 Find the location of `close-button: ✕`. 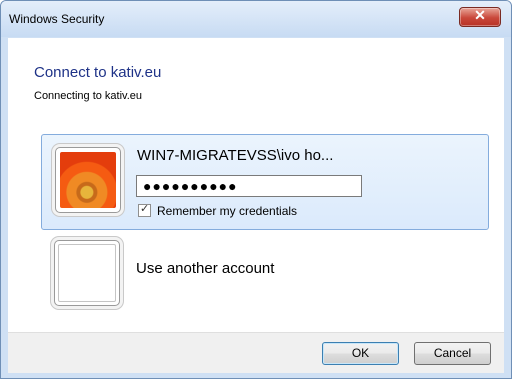

close-button: ✕ is located at coordinates (480, 17).